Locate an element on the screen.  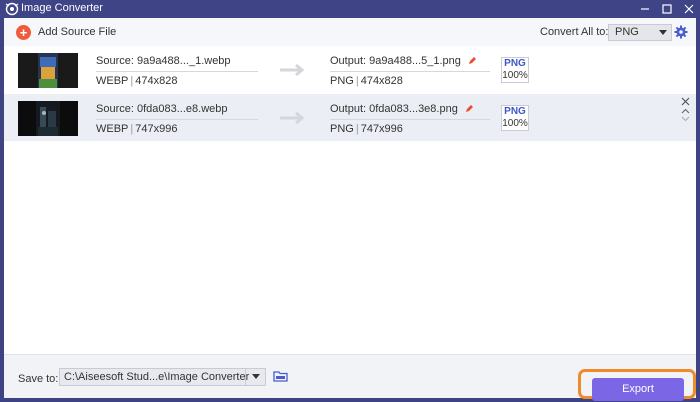
source-info: WEBP | 747x996 is located at coordinates (137, 129).